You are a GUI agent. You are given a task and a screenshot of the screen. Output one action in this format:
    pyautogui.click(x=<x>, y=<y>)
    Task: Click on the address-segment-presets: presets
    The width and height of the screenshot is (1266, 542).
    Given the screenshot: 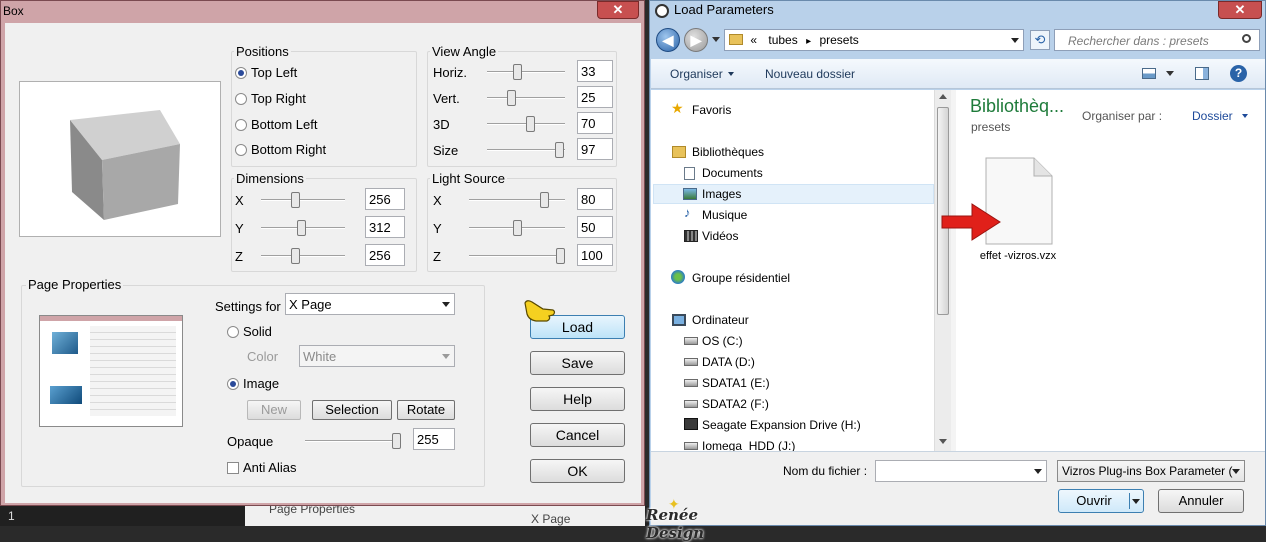 What is the action you would take?
    pyautogui.click(x=838, y=40)
    